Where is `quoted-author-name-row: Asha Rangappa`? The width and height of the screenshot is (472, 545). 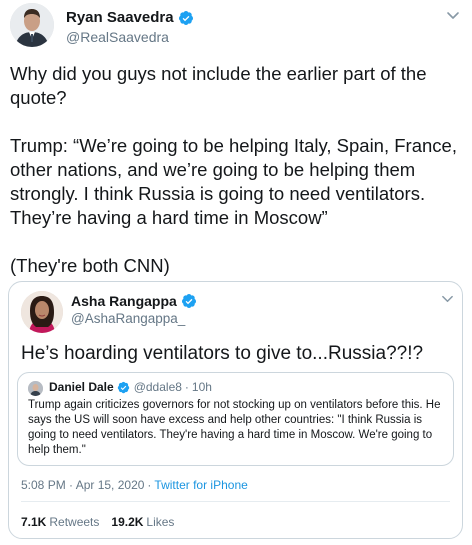
quoted-author-name-row: Asha Rangappa is located at coordinates (134, 301).